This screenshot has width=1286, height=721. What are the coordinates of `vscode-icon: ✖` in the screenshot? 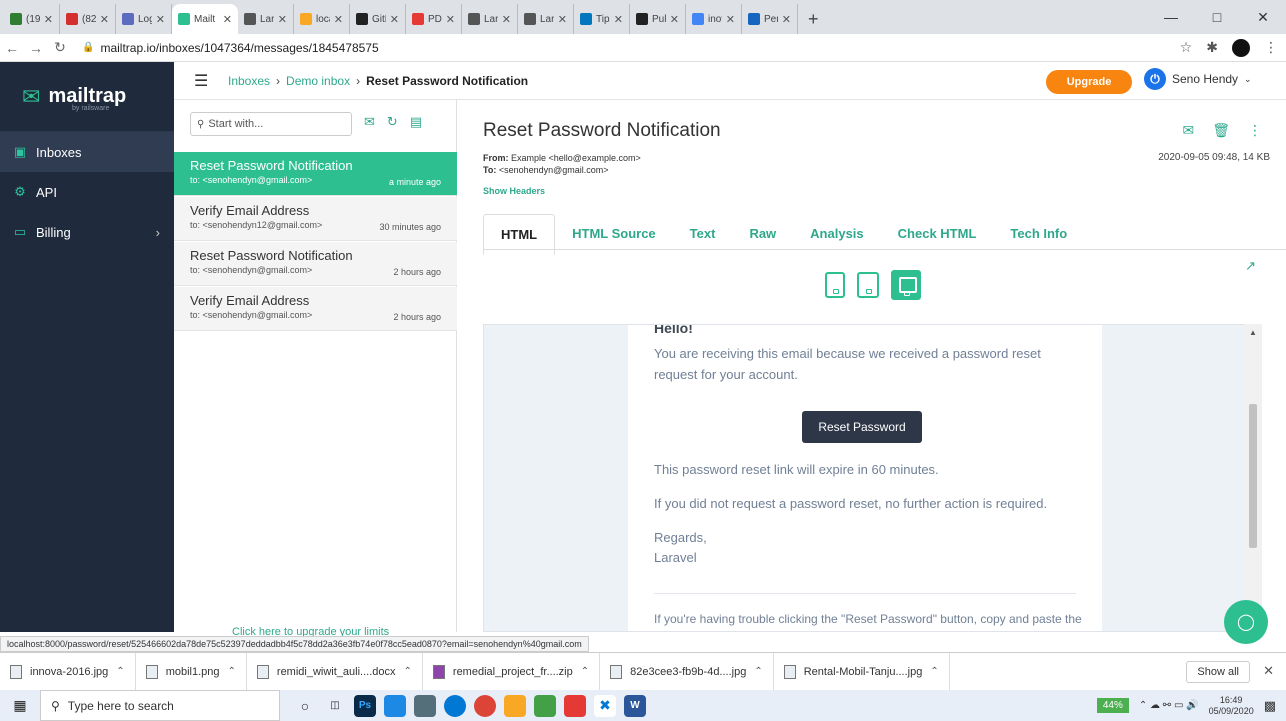 It's located at (605, 705).